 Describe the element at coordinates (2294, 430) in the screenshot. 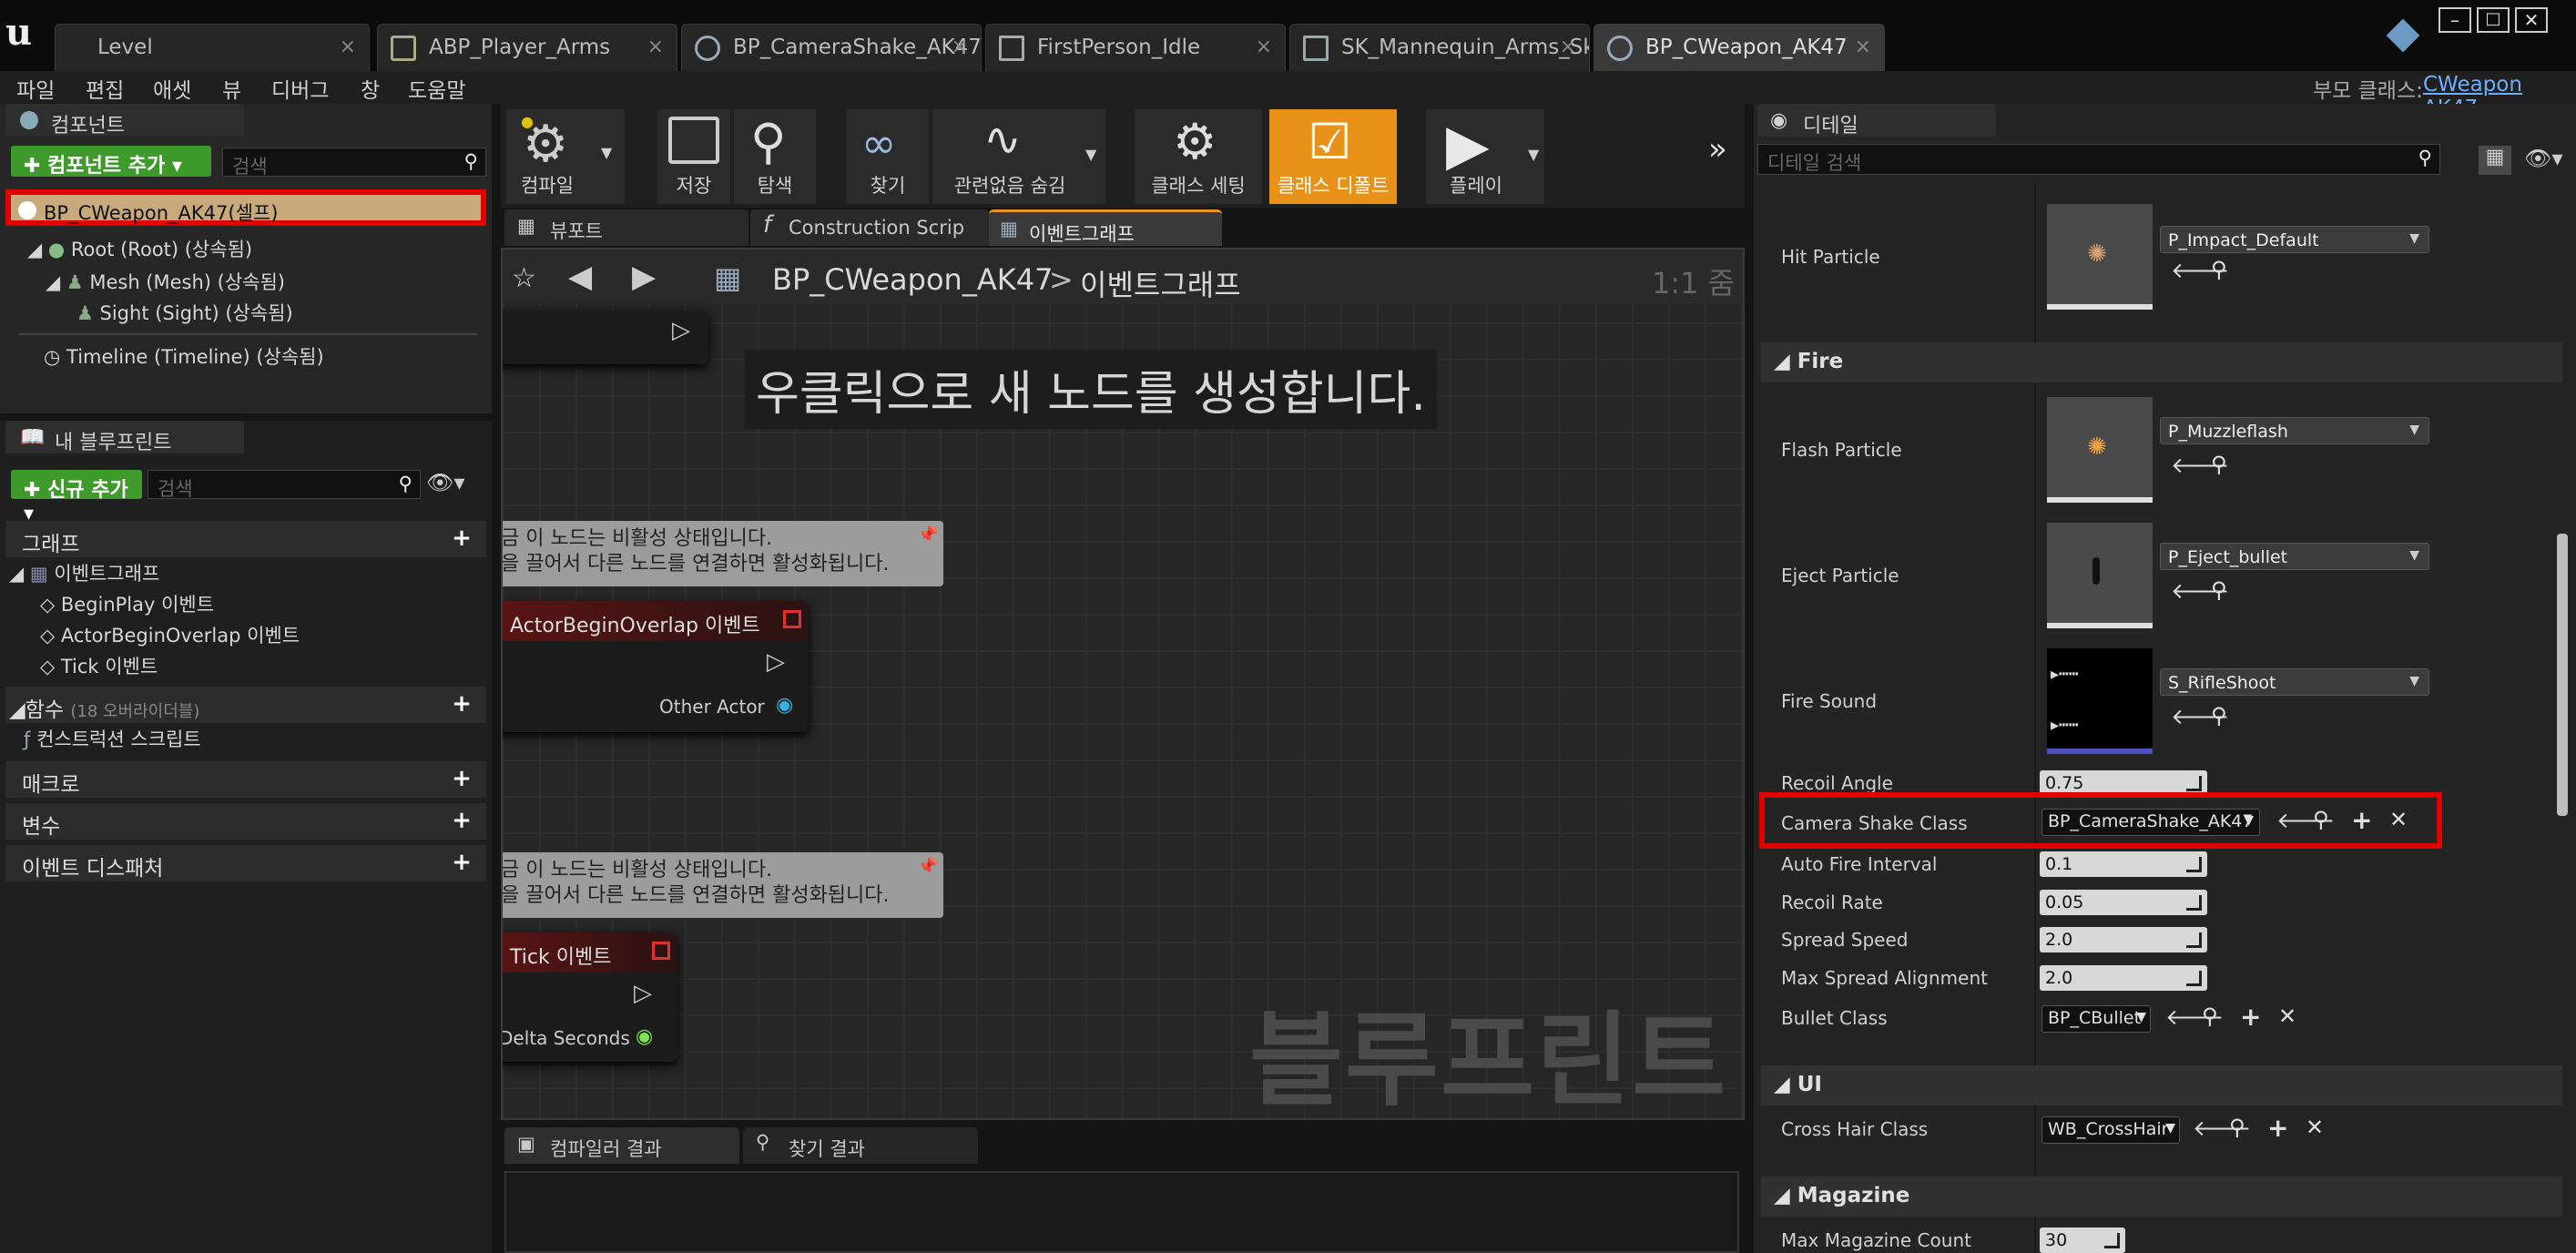

I see `flash-particle-combo: P_Muzzleflash` at that location.